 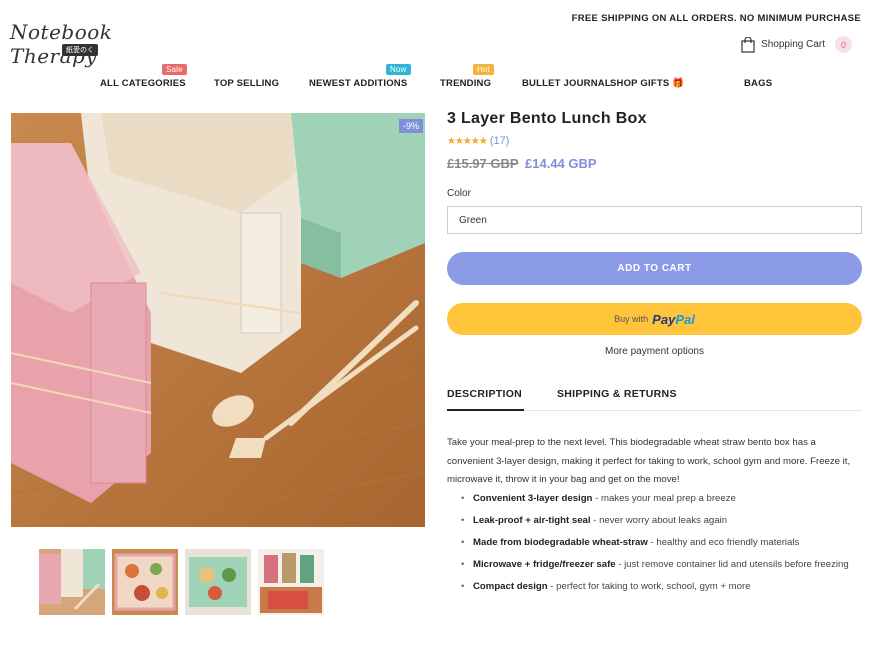 I want to click on product-title: 3 Layer Bento Lunch Box, so click(x=547, y=118).